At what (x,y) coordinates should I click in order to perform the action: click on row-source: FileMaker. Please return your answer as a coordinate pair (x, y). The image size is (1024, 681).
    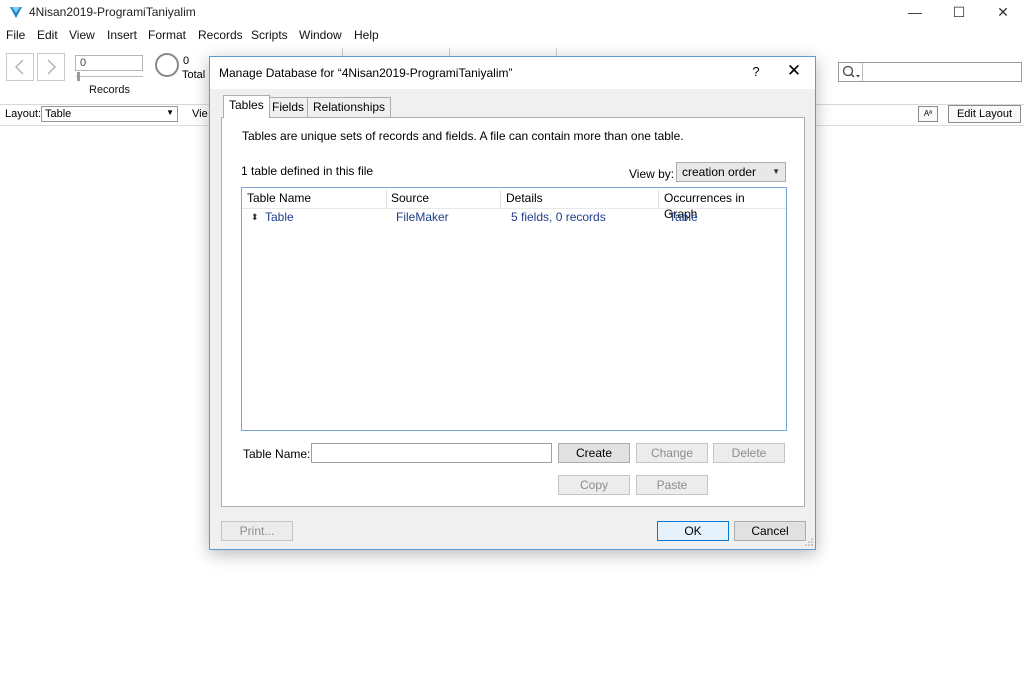
    Looking at the image, I should click on (422, 217).